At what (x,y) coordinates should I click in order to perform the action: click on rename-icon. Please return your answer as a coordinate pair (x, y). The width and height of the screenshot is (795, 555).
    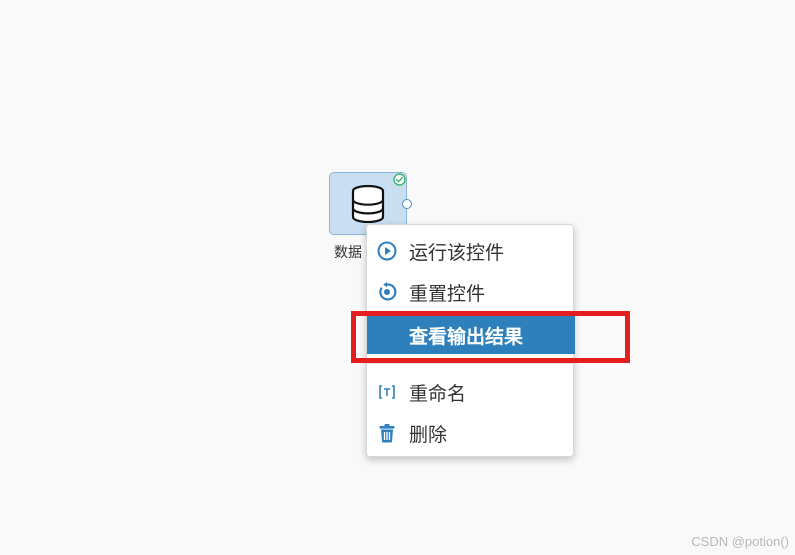
    Looking at the image, I should click on (387, 392).